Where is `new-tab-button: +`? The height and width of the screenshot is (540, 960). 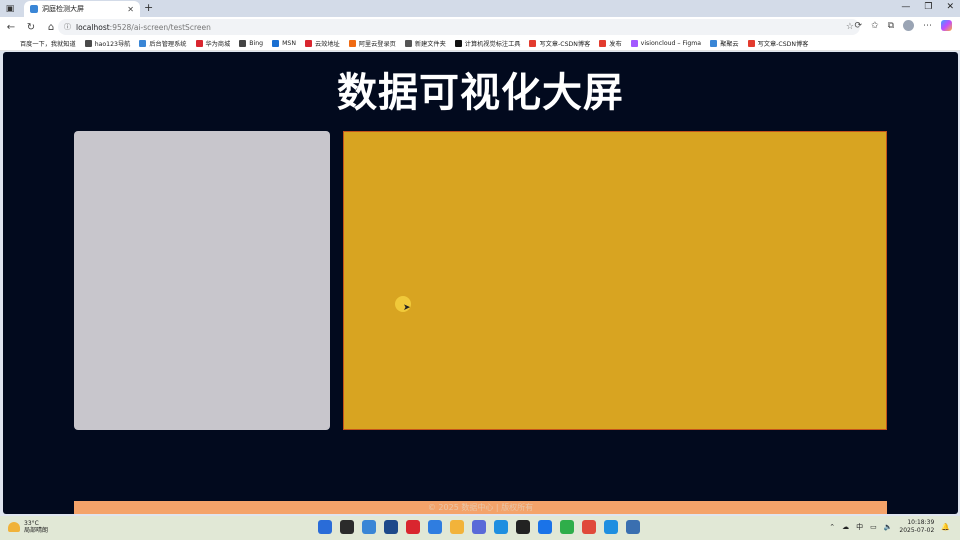
new-tab-button: + is located at coordinates (148, 7).